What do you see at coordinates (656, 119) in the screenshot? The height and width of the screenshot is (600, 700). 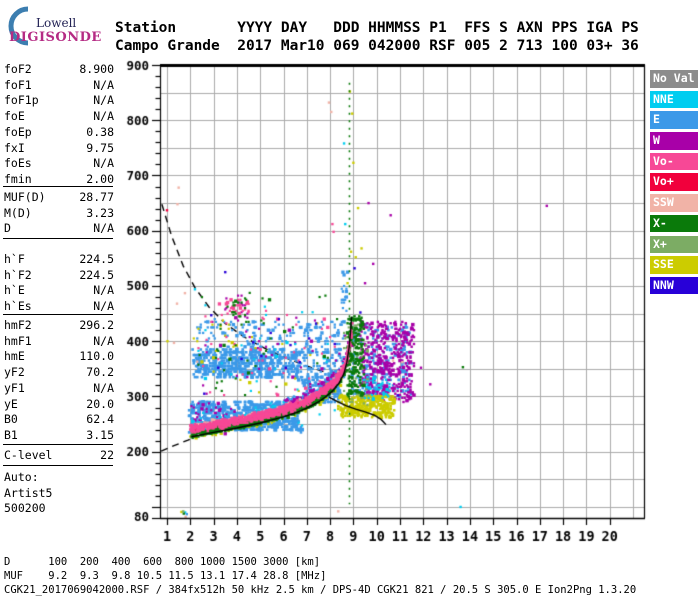 I see `legend-label: E` at bounding box center [656, 119].